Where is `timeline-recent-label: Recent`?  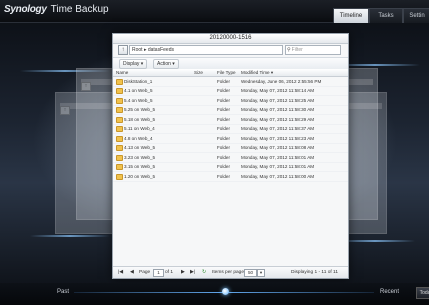 timeline-recent-label: Recent is located at coordinates (390, 292).